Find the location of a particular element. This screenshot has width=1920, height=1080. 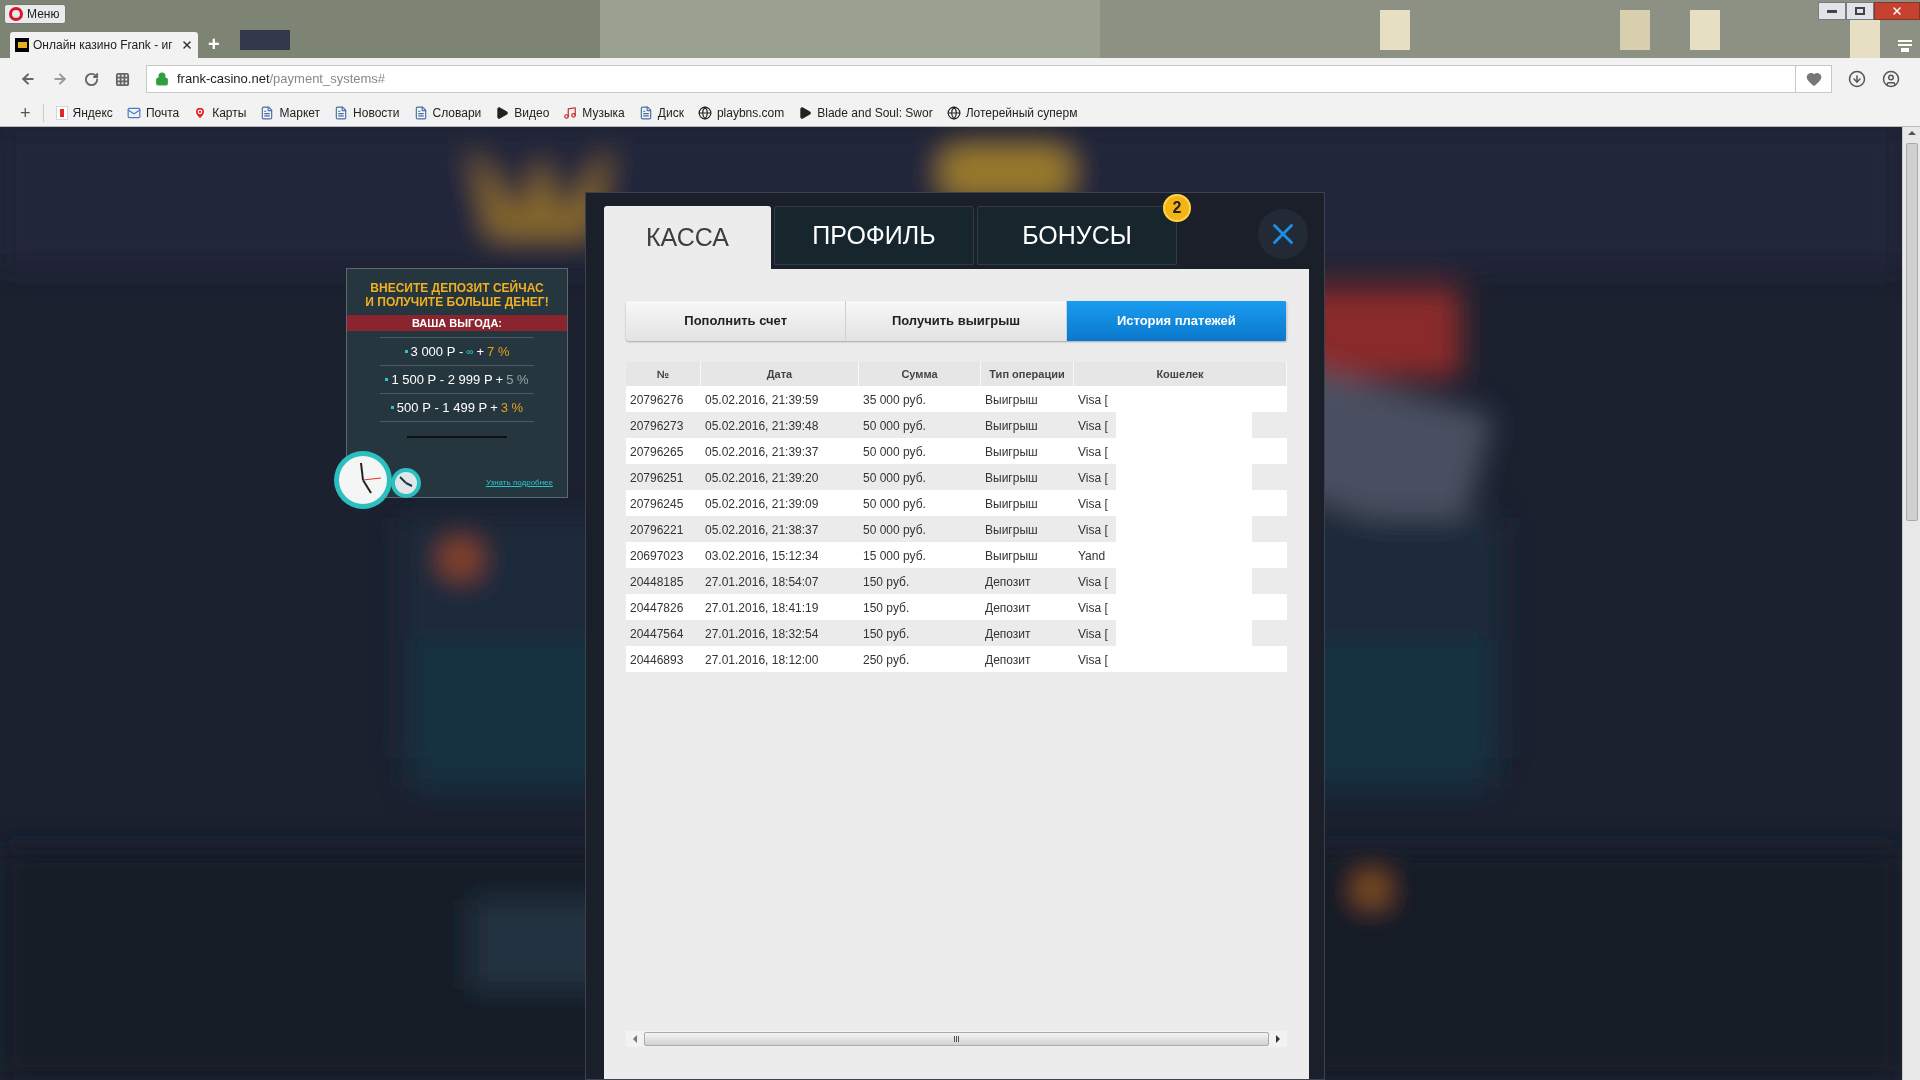

sub-tab: Пополнить счет is located at coordinates (736, 321).